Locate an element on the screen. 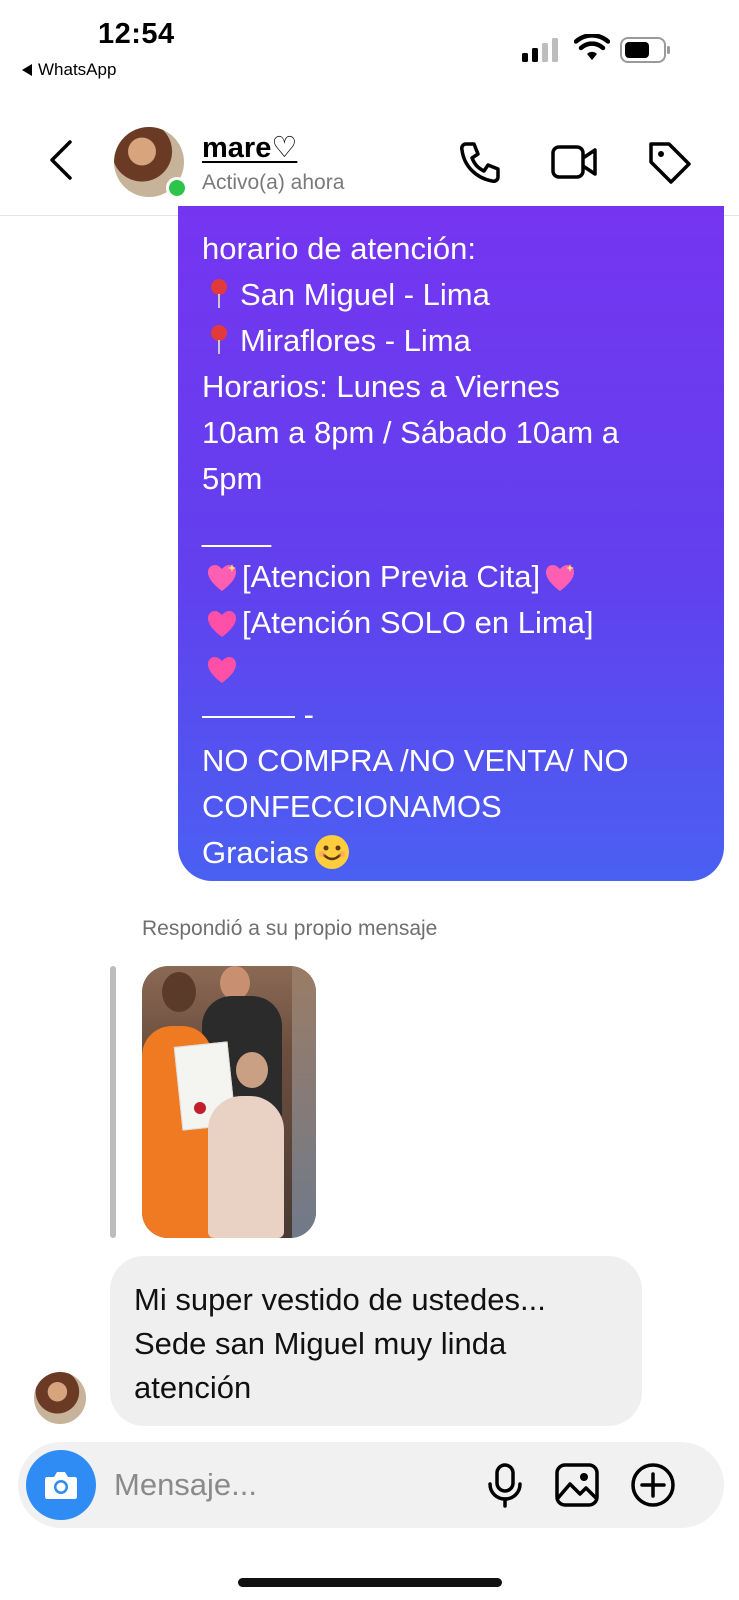 This screenshot has width=739, height=1600. wifi-icon is located at coordinates (592, 47).